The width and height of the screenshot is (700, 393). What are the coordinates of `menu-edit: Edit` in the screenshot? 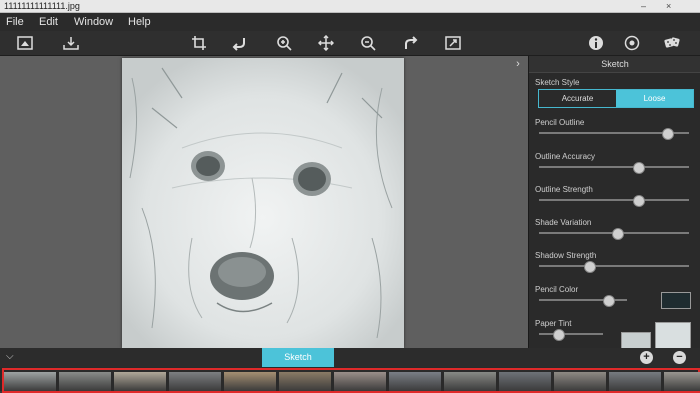 It's located at (48, 22).